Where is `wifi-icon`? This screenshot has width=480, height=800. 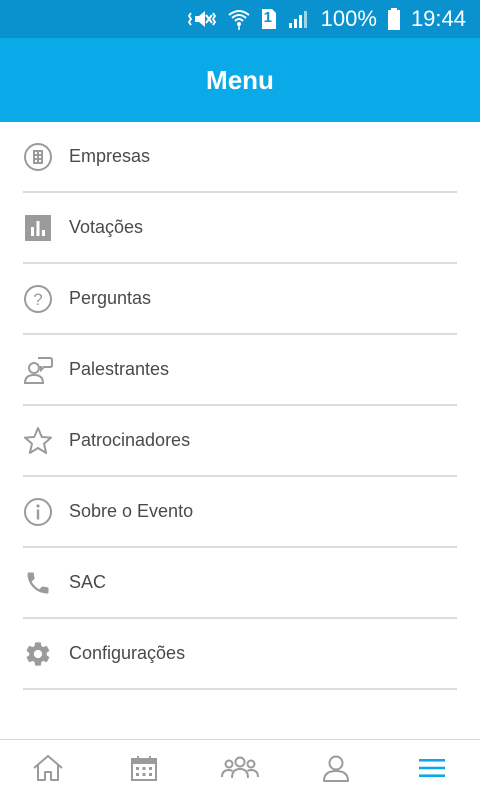
wifi-icon is located at coordinates (239, 19).